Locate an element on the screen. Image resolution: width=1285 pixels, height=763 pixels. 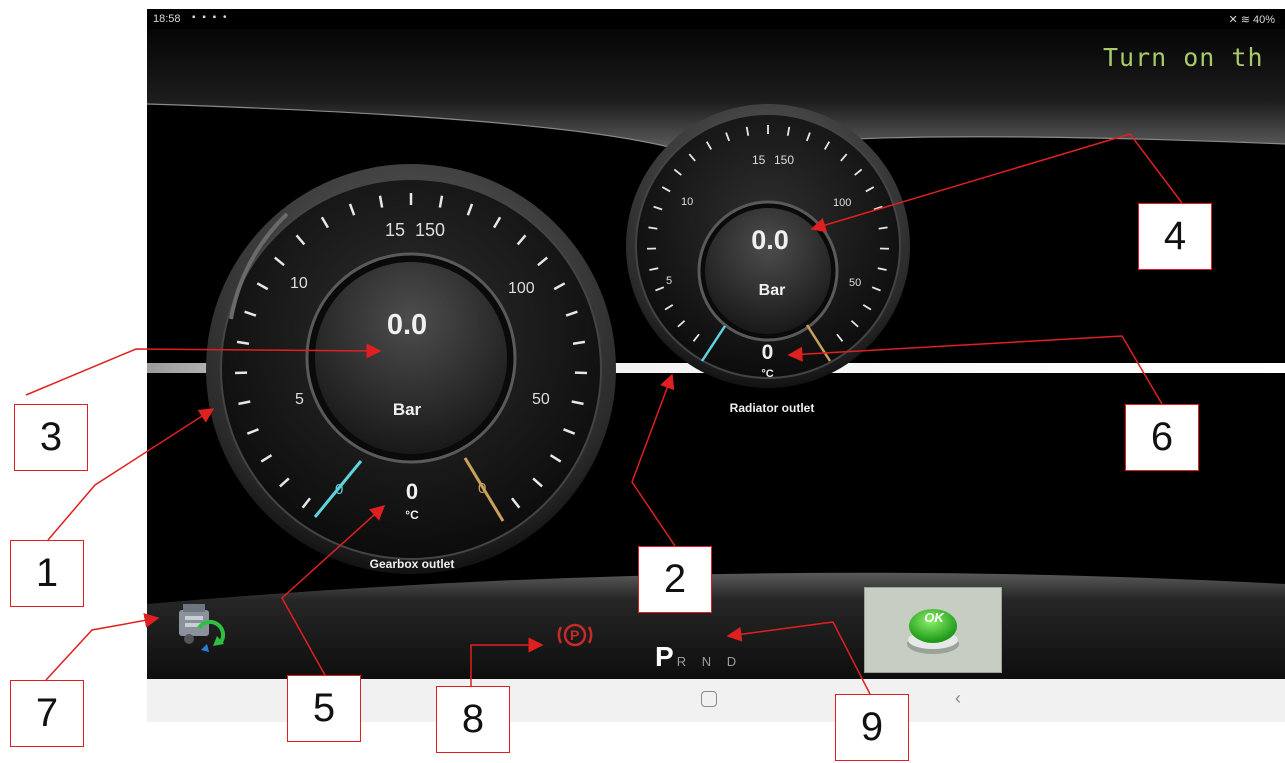
ok-button-panel: OK is located at coordinates (933, 630).